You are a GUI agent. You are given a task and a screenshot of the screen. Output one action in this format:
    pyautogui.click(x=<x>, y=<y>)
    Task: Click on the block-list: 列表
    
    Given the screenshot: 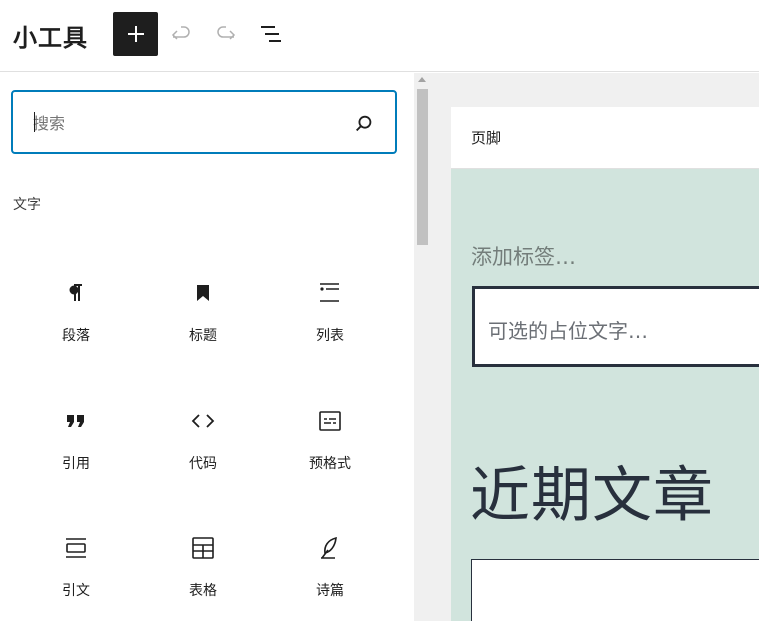 What is the action you would take?
    pyautogui.click(x=330, y=310)
    